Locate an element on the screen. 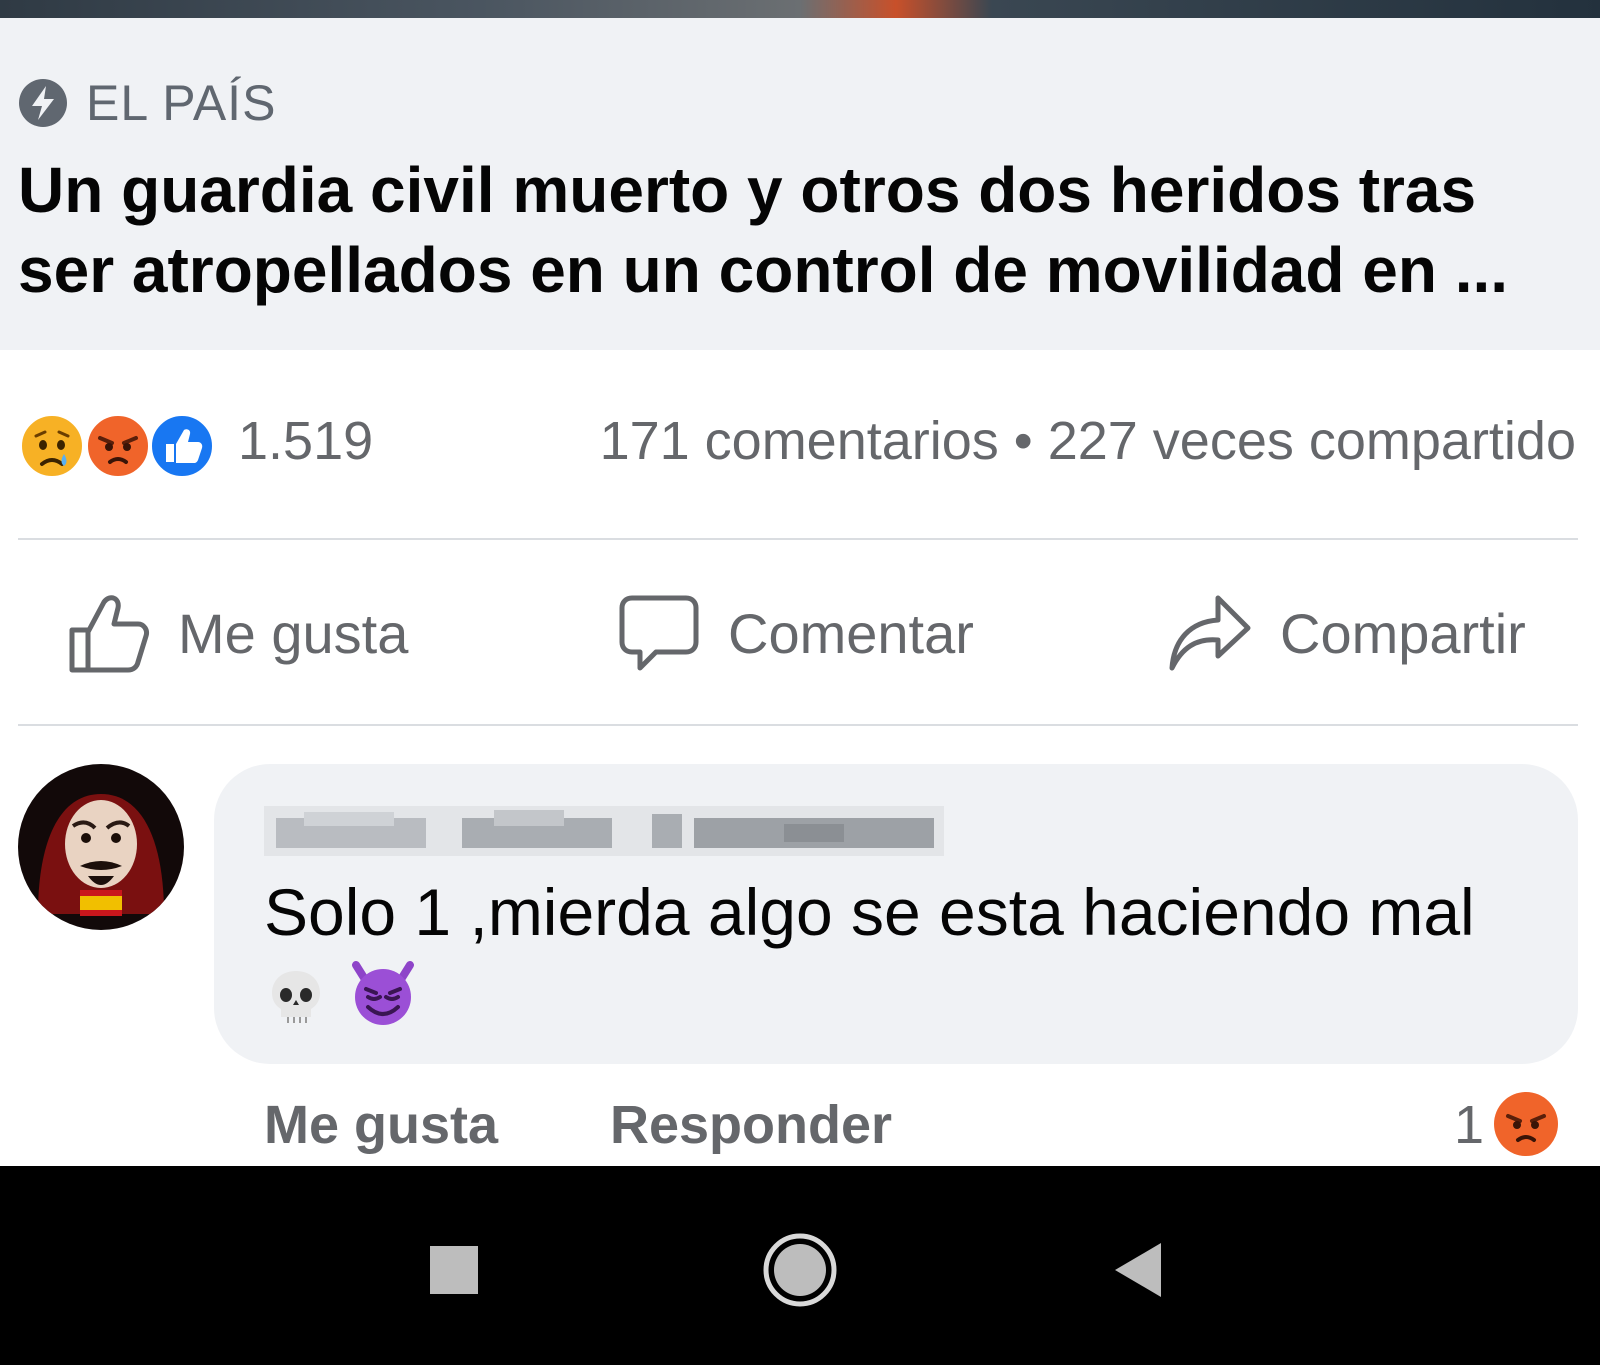 The image size is (1600, 1365). share-arrow-icon is located at coordinates (1211, 633).